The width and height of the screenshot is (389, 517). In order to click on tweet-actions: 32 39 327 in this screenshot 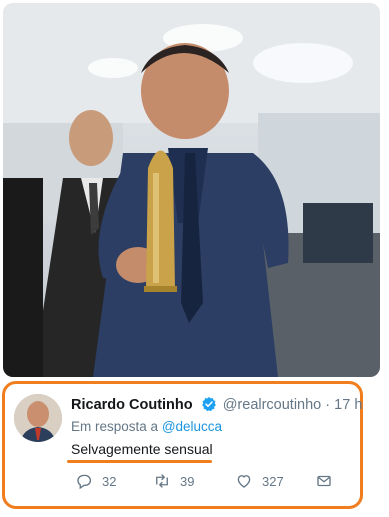, I will do `click(204, 482)`.